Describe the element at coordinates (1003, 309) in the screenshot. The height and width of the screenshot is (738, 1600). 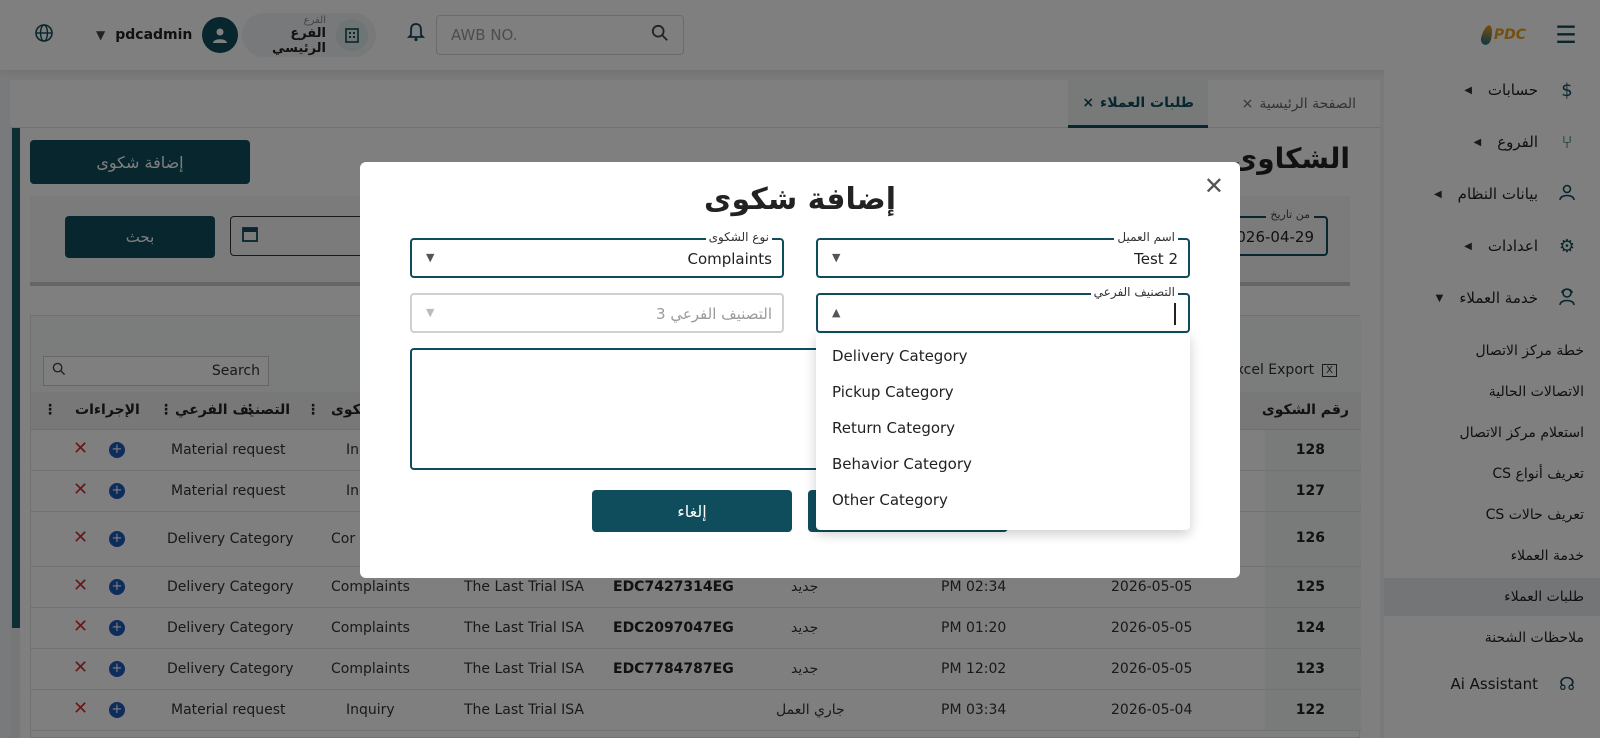
I see `subcategory-select: التصنيف الفرعي ▲` at that location.